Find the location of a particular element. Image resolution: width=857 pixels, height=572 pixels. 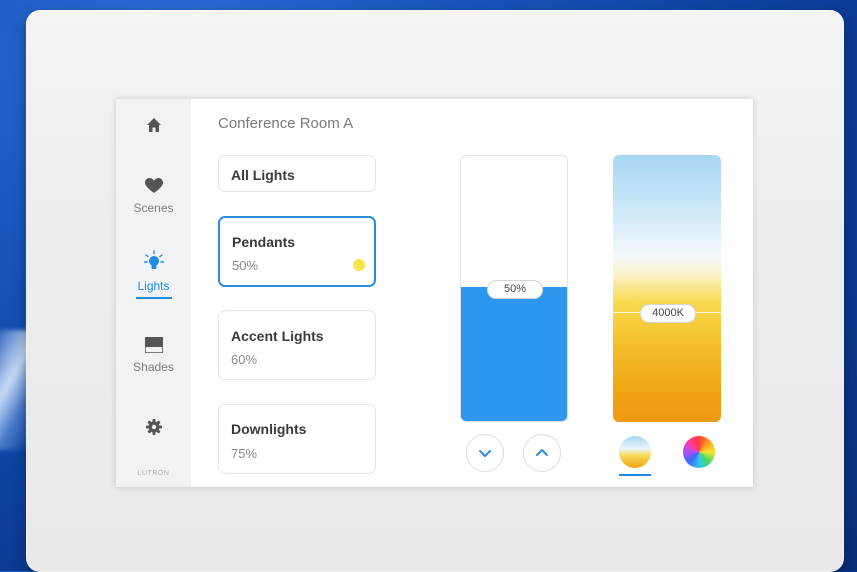

zone-name: Accent Lights is located at coordinates (277, 336).